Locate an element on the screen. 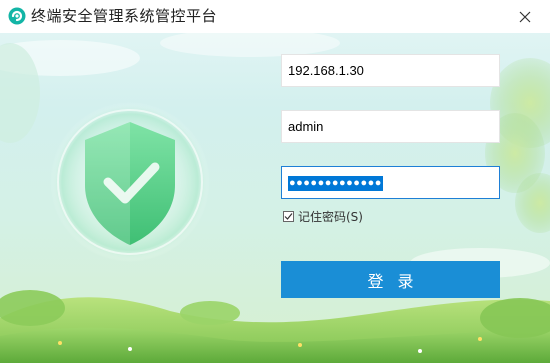  server-address-field: 192.168.1.30 is located at coordinates (390, 70).